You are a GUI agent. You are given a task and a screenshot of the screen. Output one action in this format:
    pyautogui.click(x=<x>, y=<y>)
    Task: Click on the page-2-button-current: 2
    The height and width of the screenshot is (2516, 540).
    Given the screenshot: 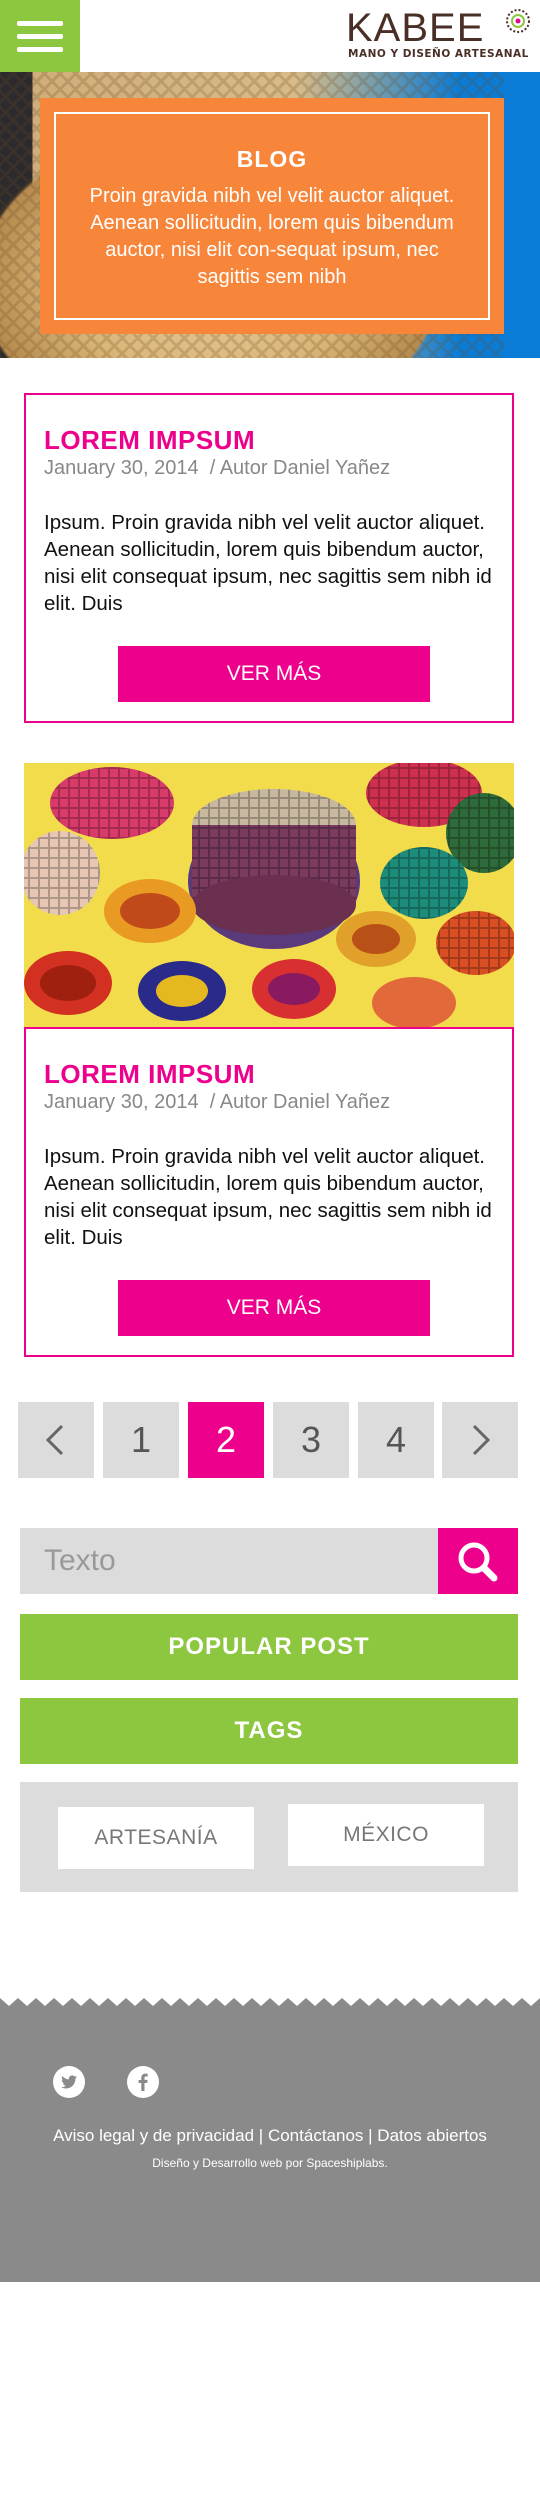 What is the action you would take?
    pyautogui.click(x=226, y=1440)
    